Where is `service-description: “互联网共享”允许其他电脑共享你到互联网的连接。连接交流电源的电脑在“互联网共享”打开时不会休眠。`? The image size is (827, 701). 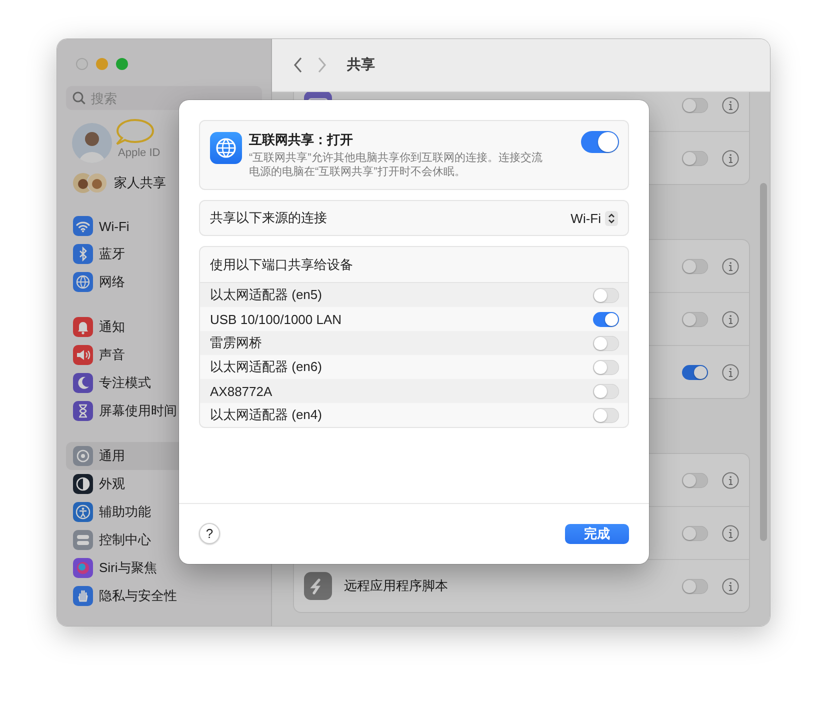 service-description: “互联网共享”允许其他电脑共享你到互联网的连接。连接交流电源的电脑在“互联网共享”打开时不会休眠。 is located at coordinates (396, 165).